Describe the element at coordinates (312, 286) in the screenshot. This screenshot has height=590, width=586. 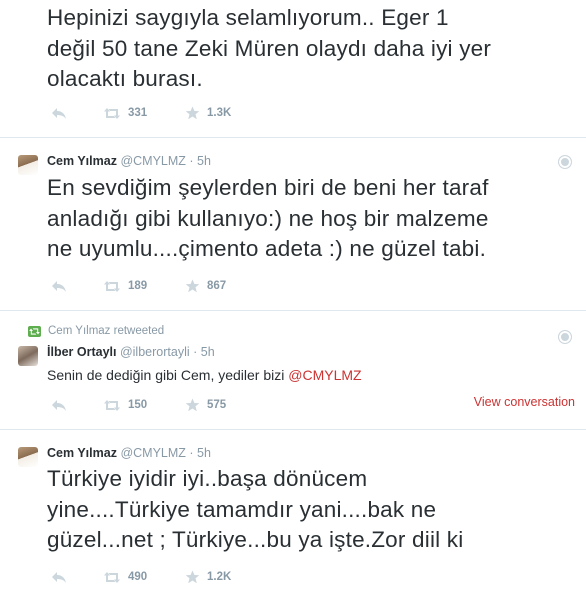
I see `tweet-actions: 189 867` at that location.